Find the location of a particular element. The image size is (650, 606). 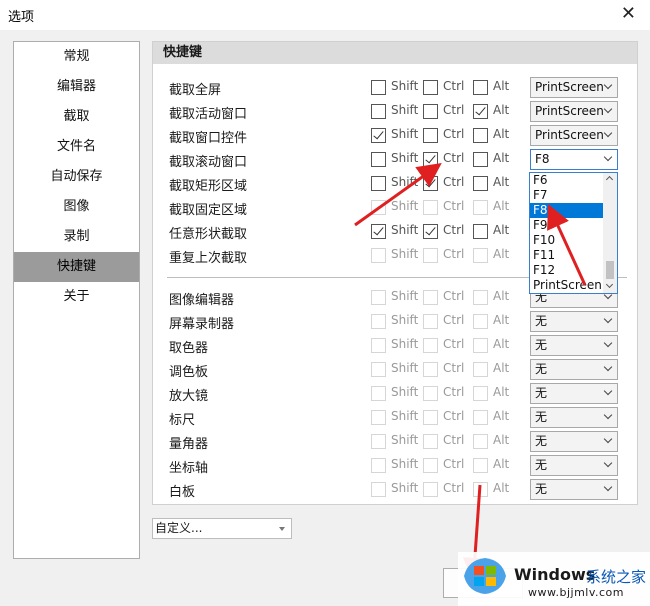

sidebar-item-6: 录制 is located at coordinates (76, 237).